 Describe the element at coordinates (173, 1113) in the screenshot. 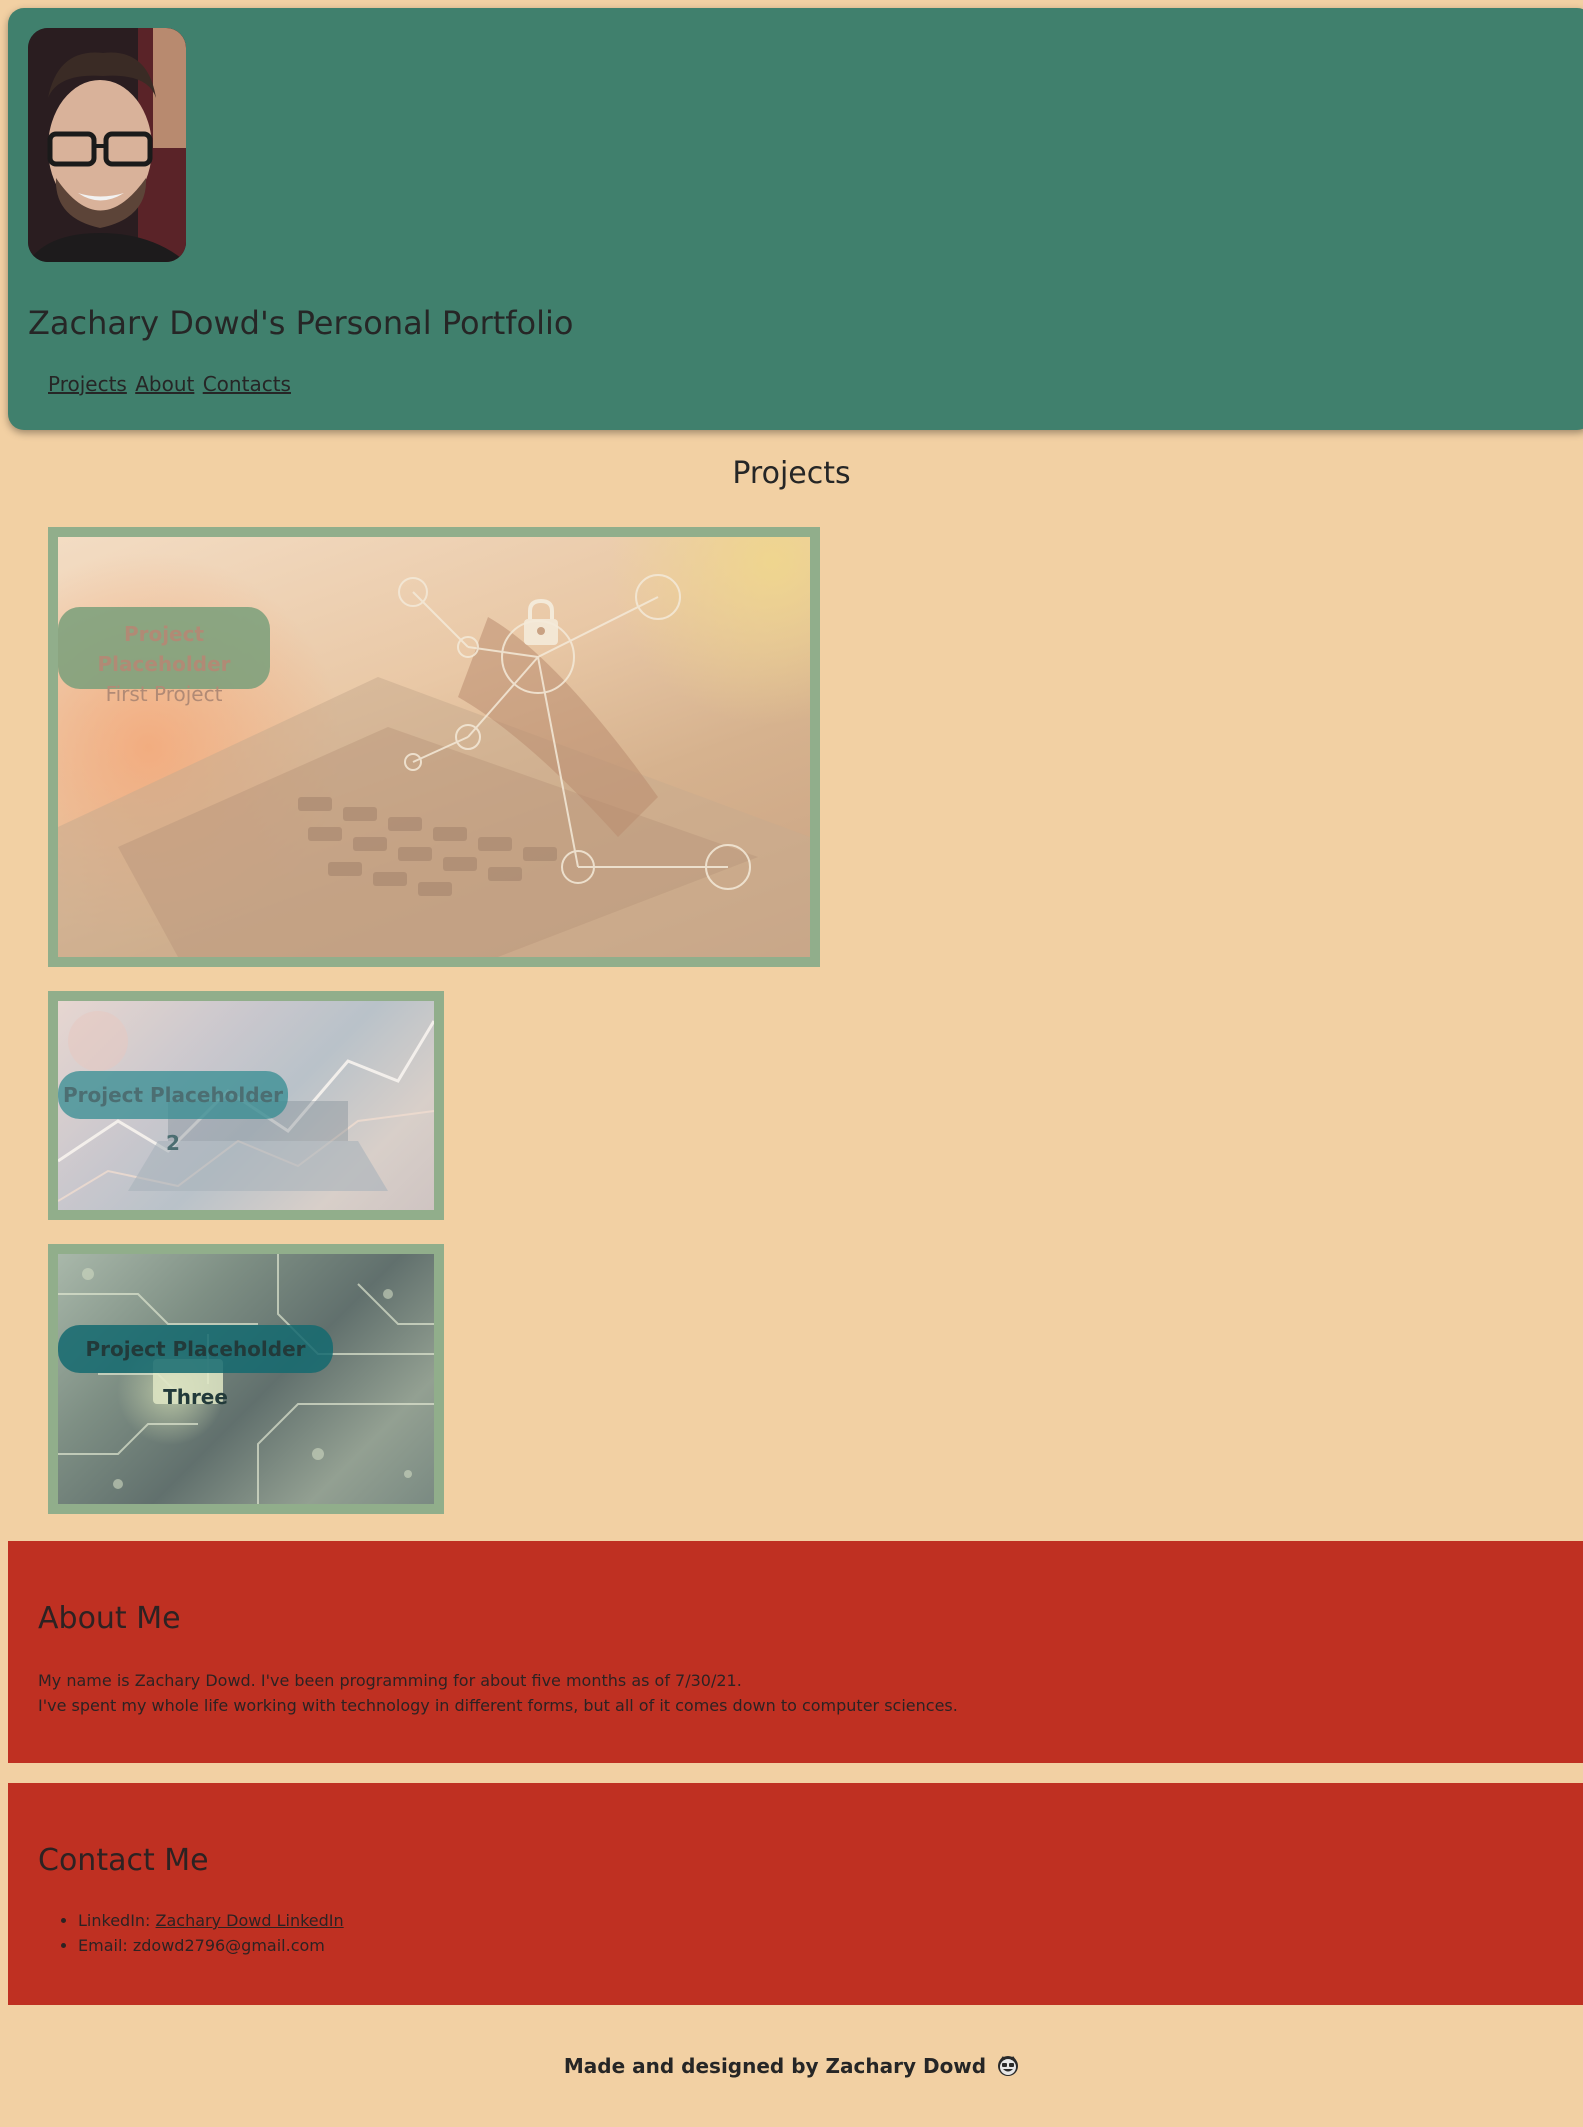

I see `project-2-label: Project Placeholder 2` at that location.